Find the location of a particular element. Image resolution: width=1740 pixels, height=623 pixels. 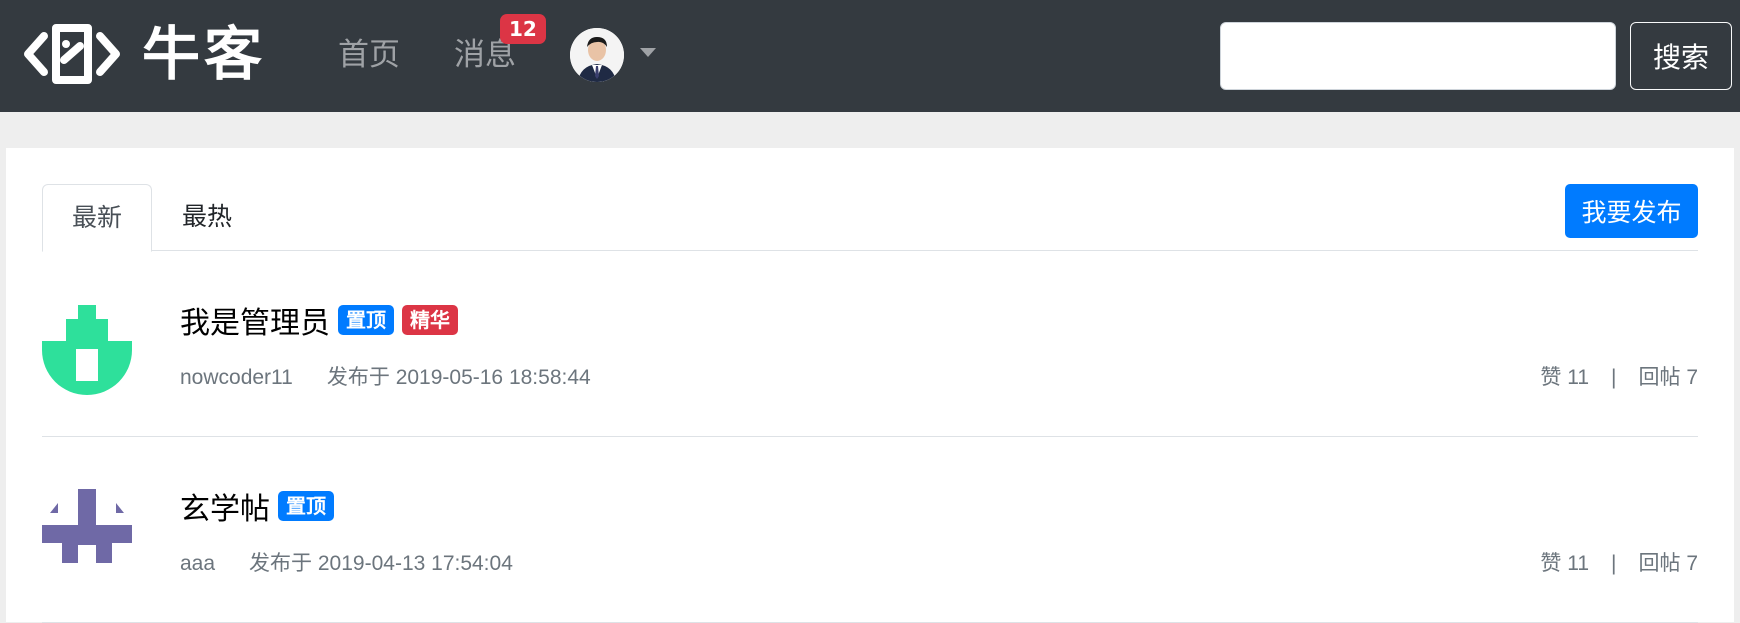

nav-home-link: 首页 is located at coordinates (369, 55).